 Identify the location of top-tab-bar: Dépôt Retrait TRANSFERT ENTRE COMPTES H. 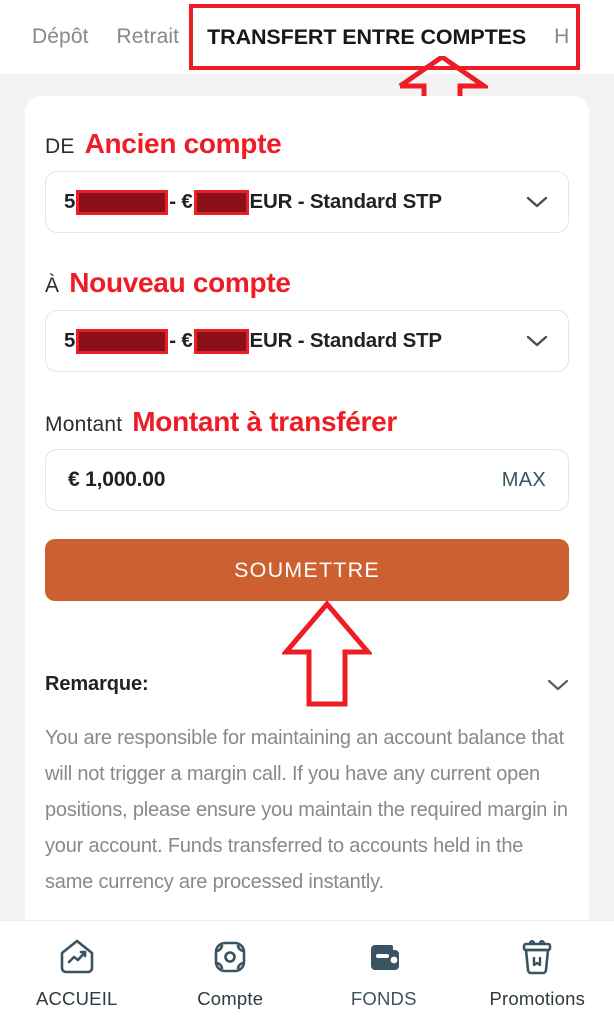
(307, 37).